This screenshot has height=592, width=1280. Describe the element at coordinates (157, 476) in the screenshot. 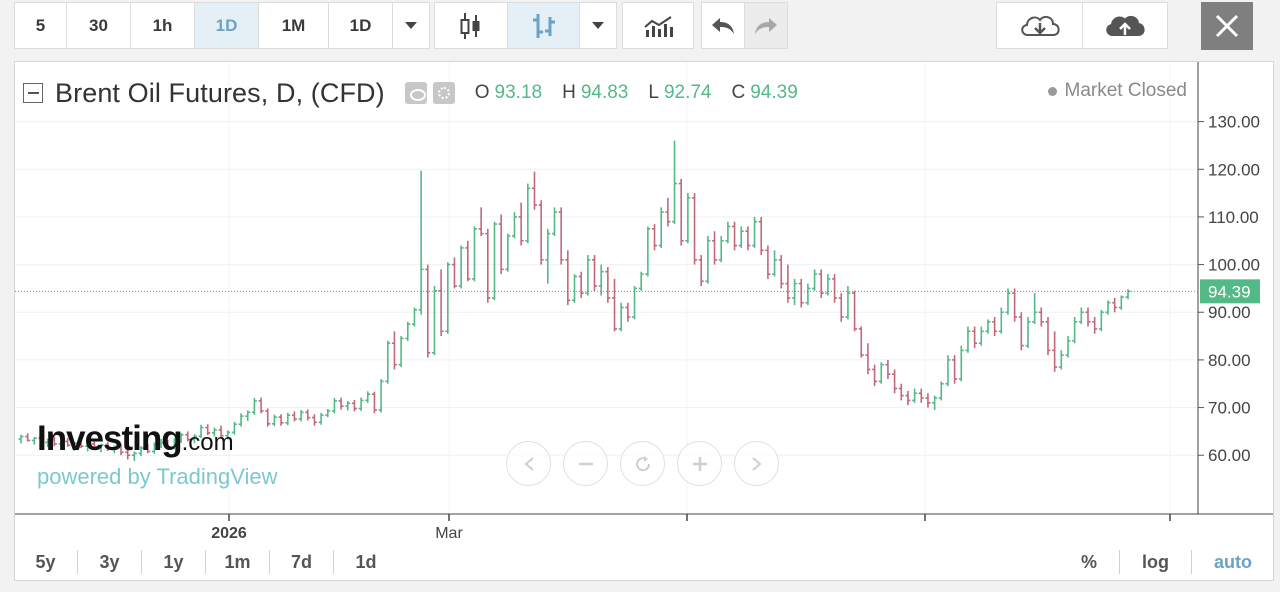

I see `powered-by-label: powered by TradingView` at that location.